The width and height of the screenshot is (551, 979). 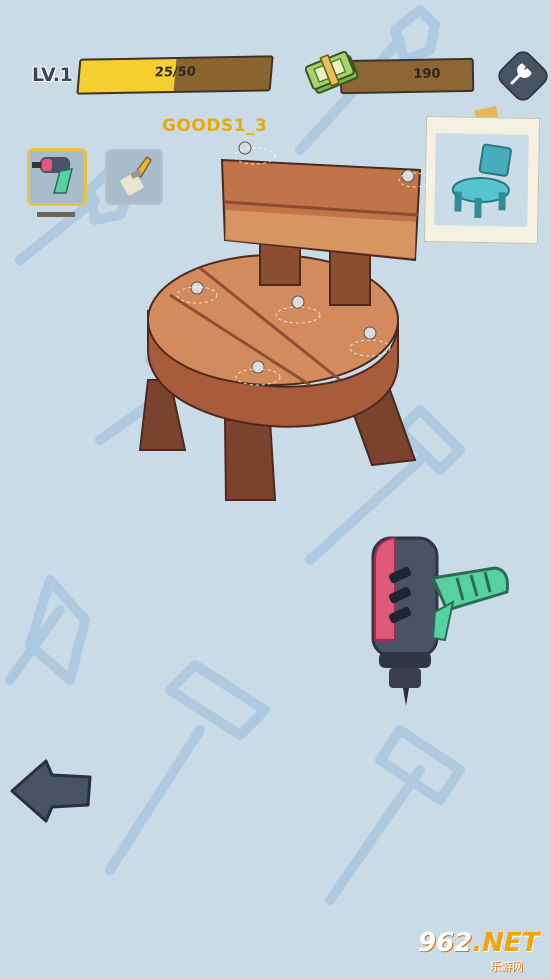 I want to click on watermark-logo: 962.NET, so click(x=478, y=943).